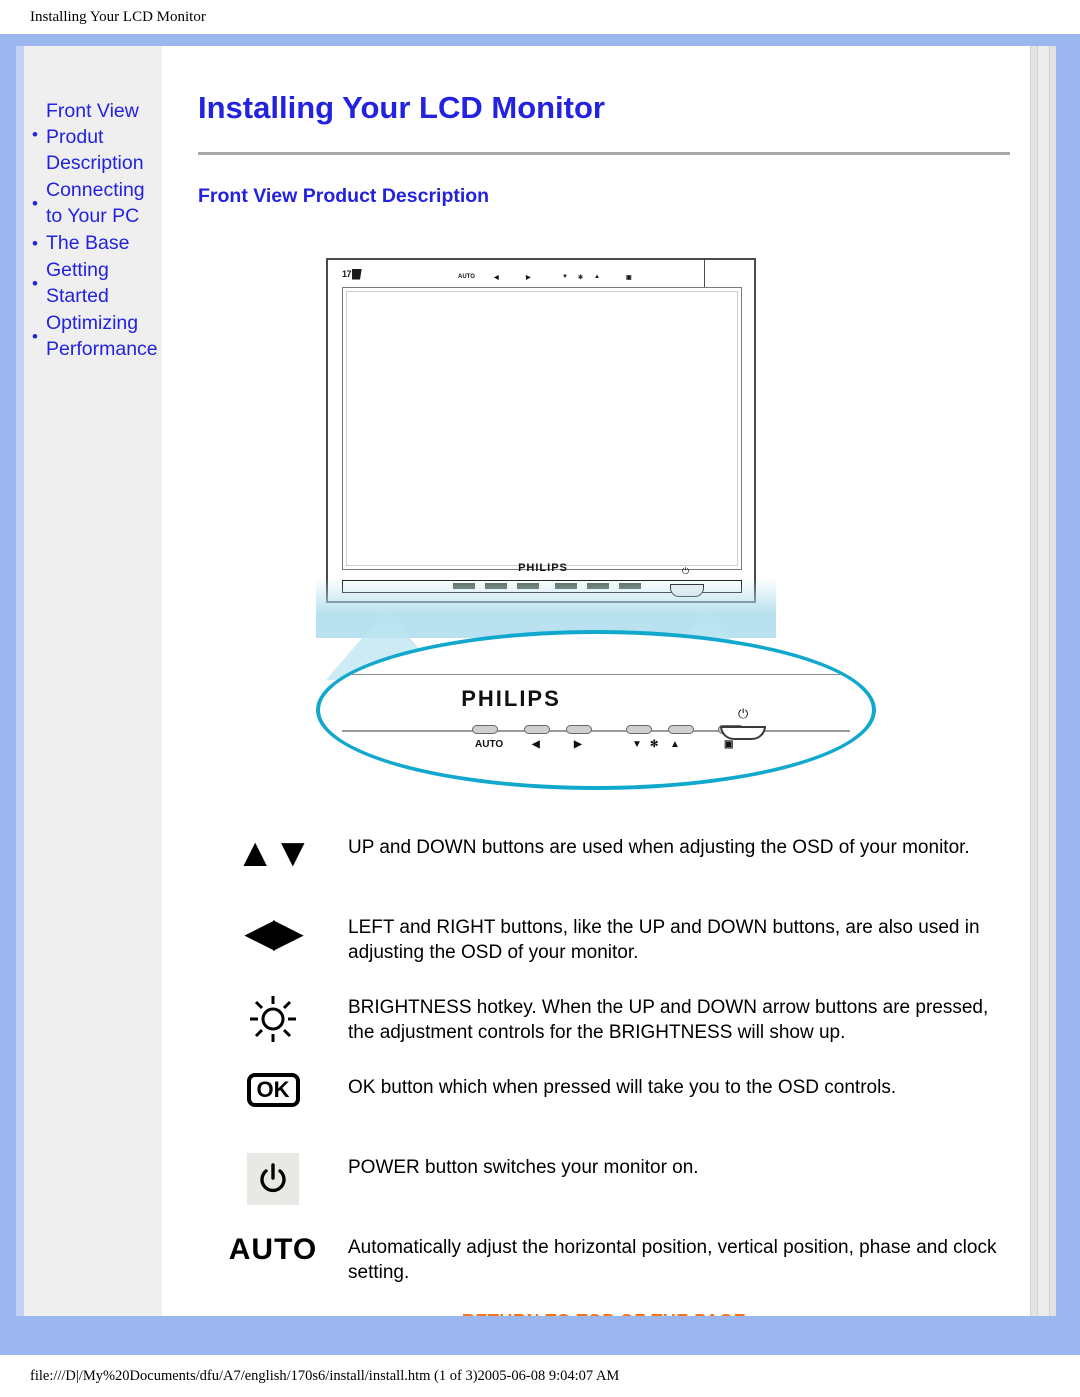 The height and width of the screenshot is (1397, 1080). What do you see at coordinates (639, 729) in the screenshot?
I see `oval-key-down` at bounding box center [639, 729].